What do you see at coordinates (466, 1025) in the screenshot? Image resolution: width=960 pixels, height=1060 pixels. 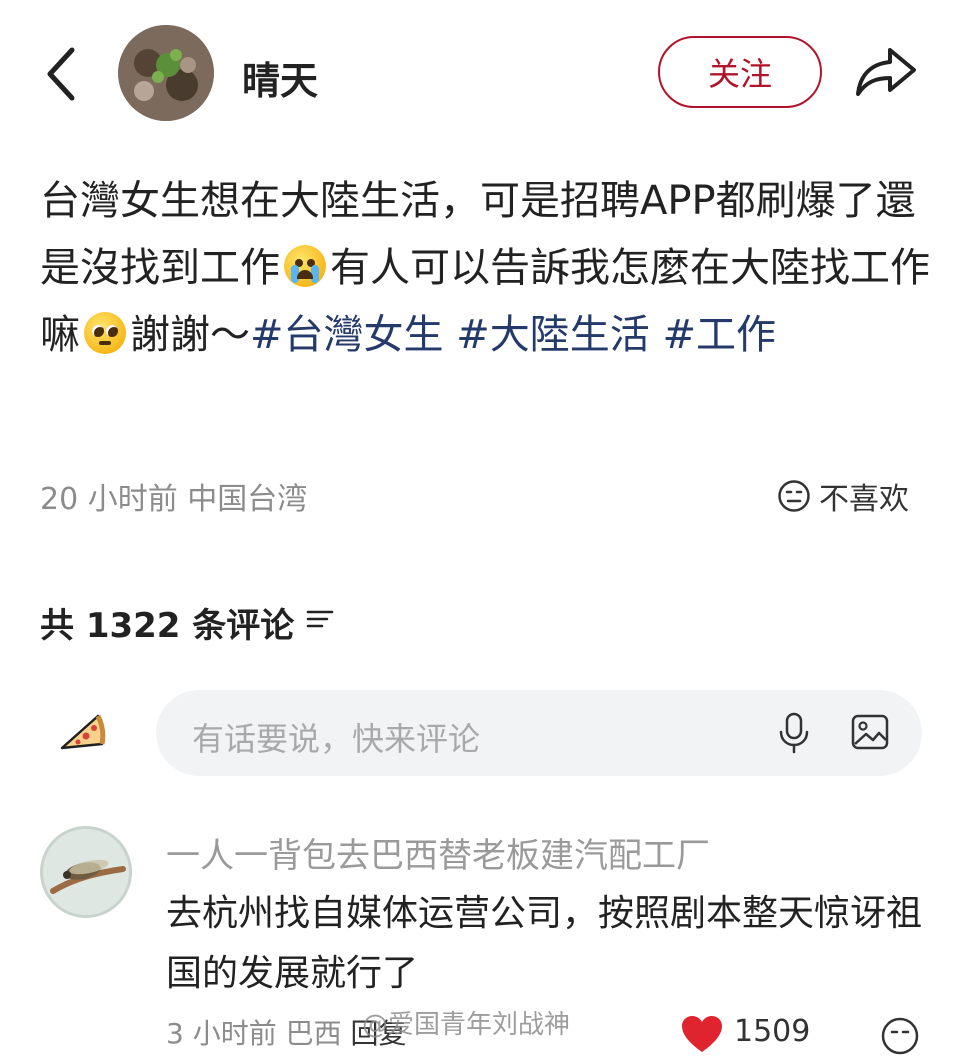 I see `watermark: @爱国青年刘战神` at bounding box center [466, 1025].